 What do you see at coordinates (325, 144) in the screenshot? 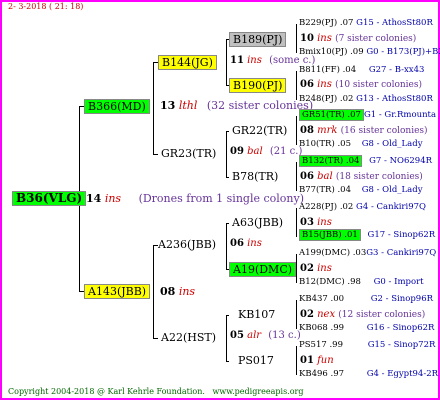
I see `gen4-label: B10(TR) .05` at bounding box center [325, 144].